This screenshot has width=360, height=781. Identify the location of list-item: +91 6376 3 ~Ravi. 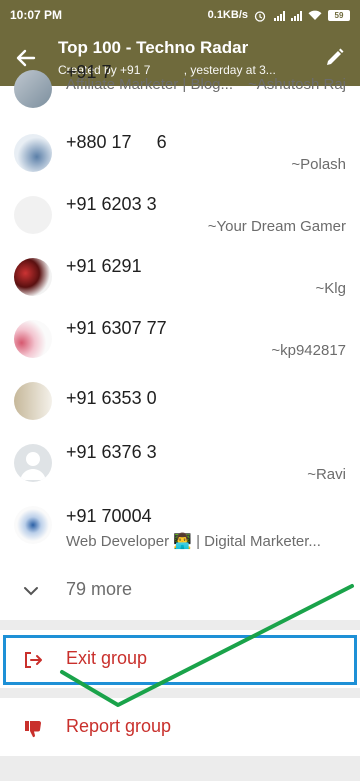
(180, 461).